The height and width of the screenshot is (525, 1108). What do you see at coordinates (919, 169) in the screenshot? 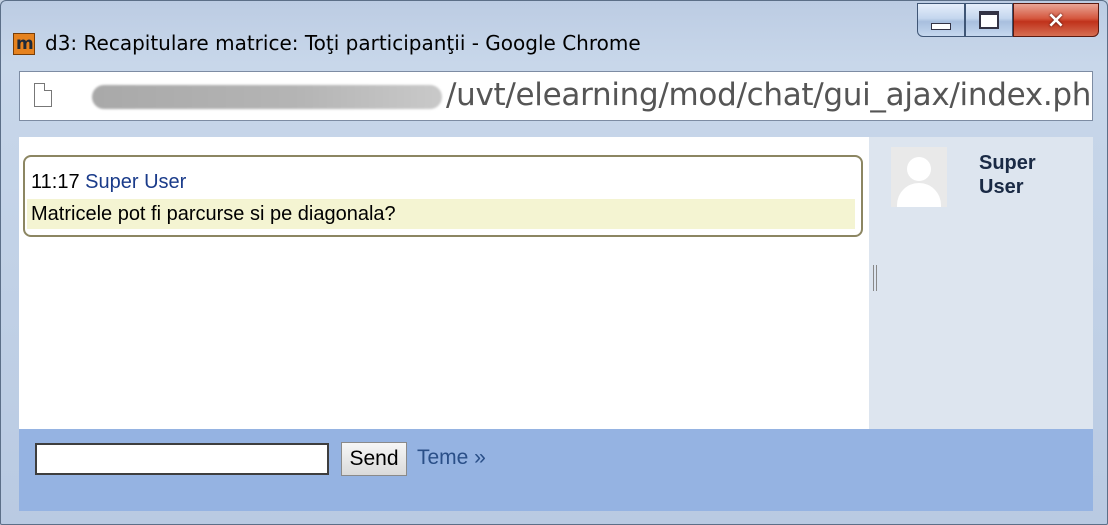
I see `avatar-head` at bounding box center [919, 169].